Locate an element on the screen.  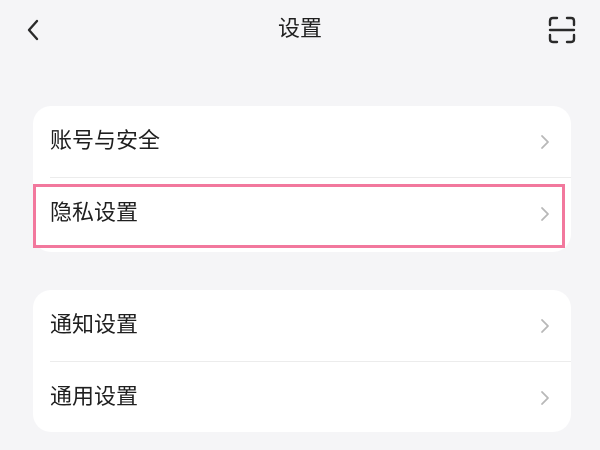
page-title: 设置 is located at coordinates (299, 29).